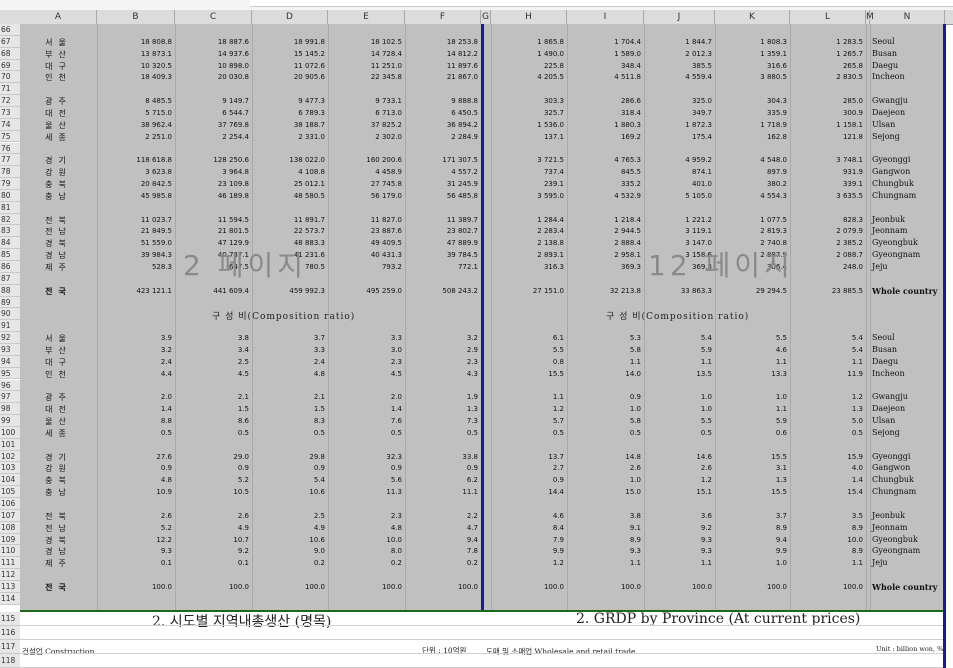 Image resolution: width=953 pixels, height=668 pixels. I want to click on value-cell: 15 145.2, so click(288, 54).